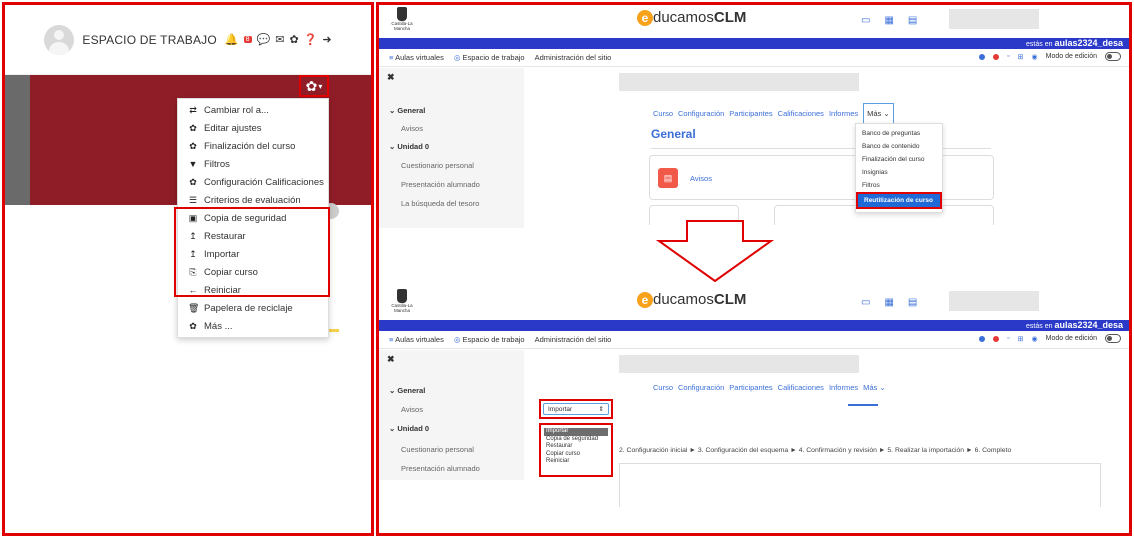 This screenshot has width=1134, height=538. I want to click on menu-item: 🗑 Papelera de reciclaje, so click(253, 308).